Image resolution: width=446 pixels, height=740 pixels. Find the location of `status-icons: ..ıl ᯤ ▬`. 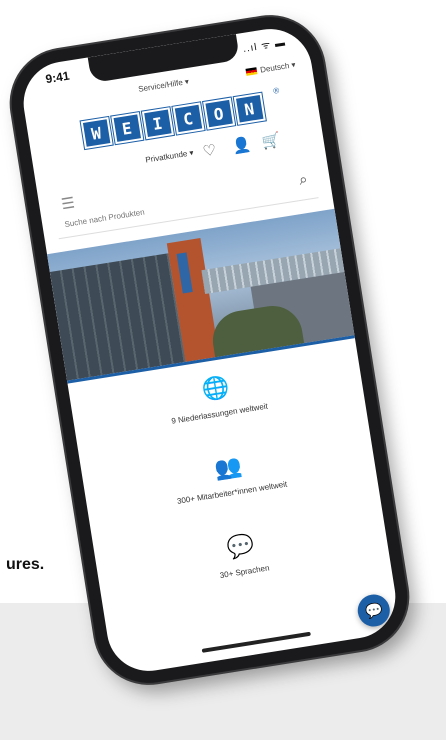

status-icons: ..ıl ᯤ ▬ is located at coordinates (264, 46).